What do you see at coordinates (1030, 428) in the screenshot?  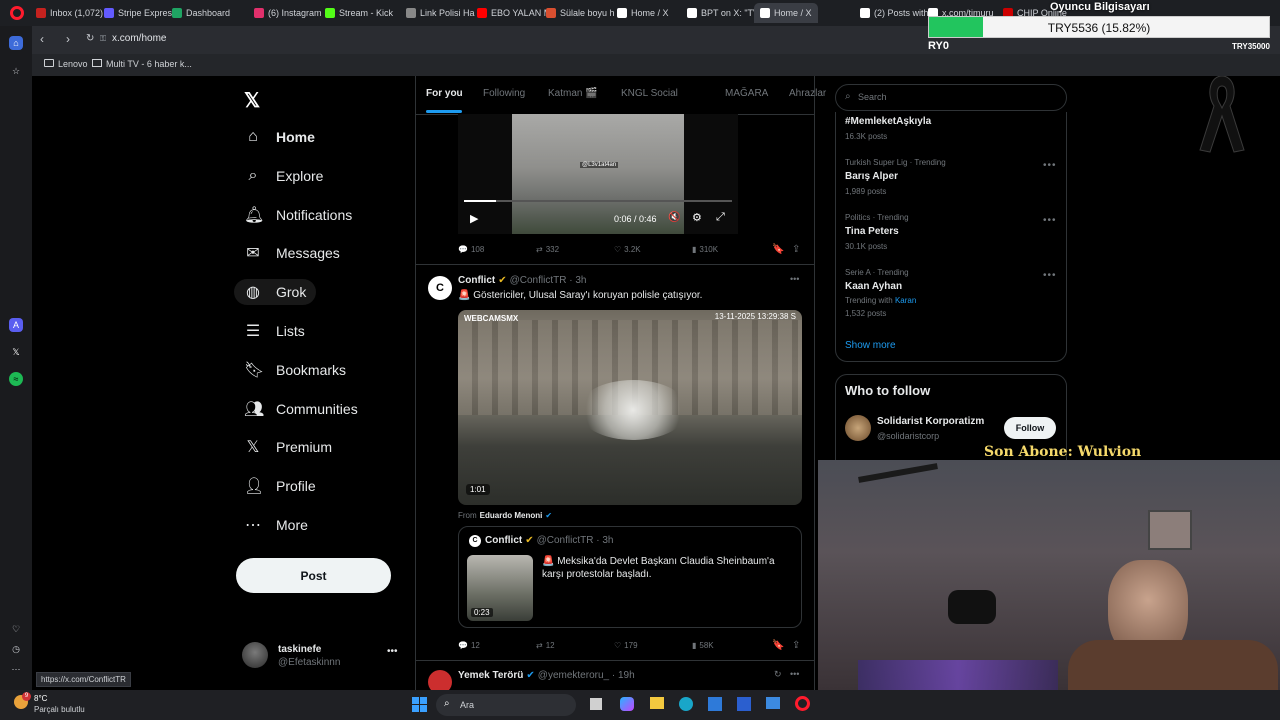 I see `follow-button: Follow` at bounding box center [1030, 428].